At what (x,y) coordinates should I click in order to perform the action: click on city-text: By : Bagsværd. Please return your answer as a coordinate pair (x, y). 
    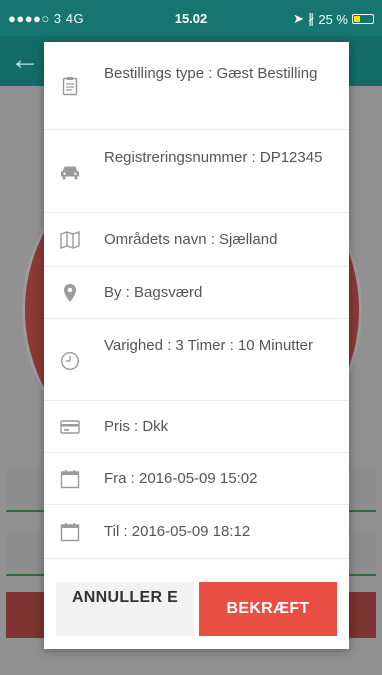
    Looking at the image, I should click on (153, 292).